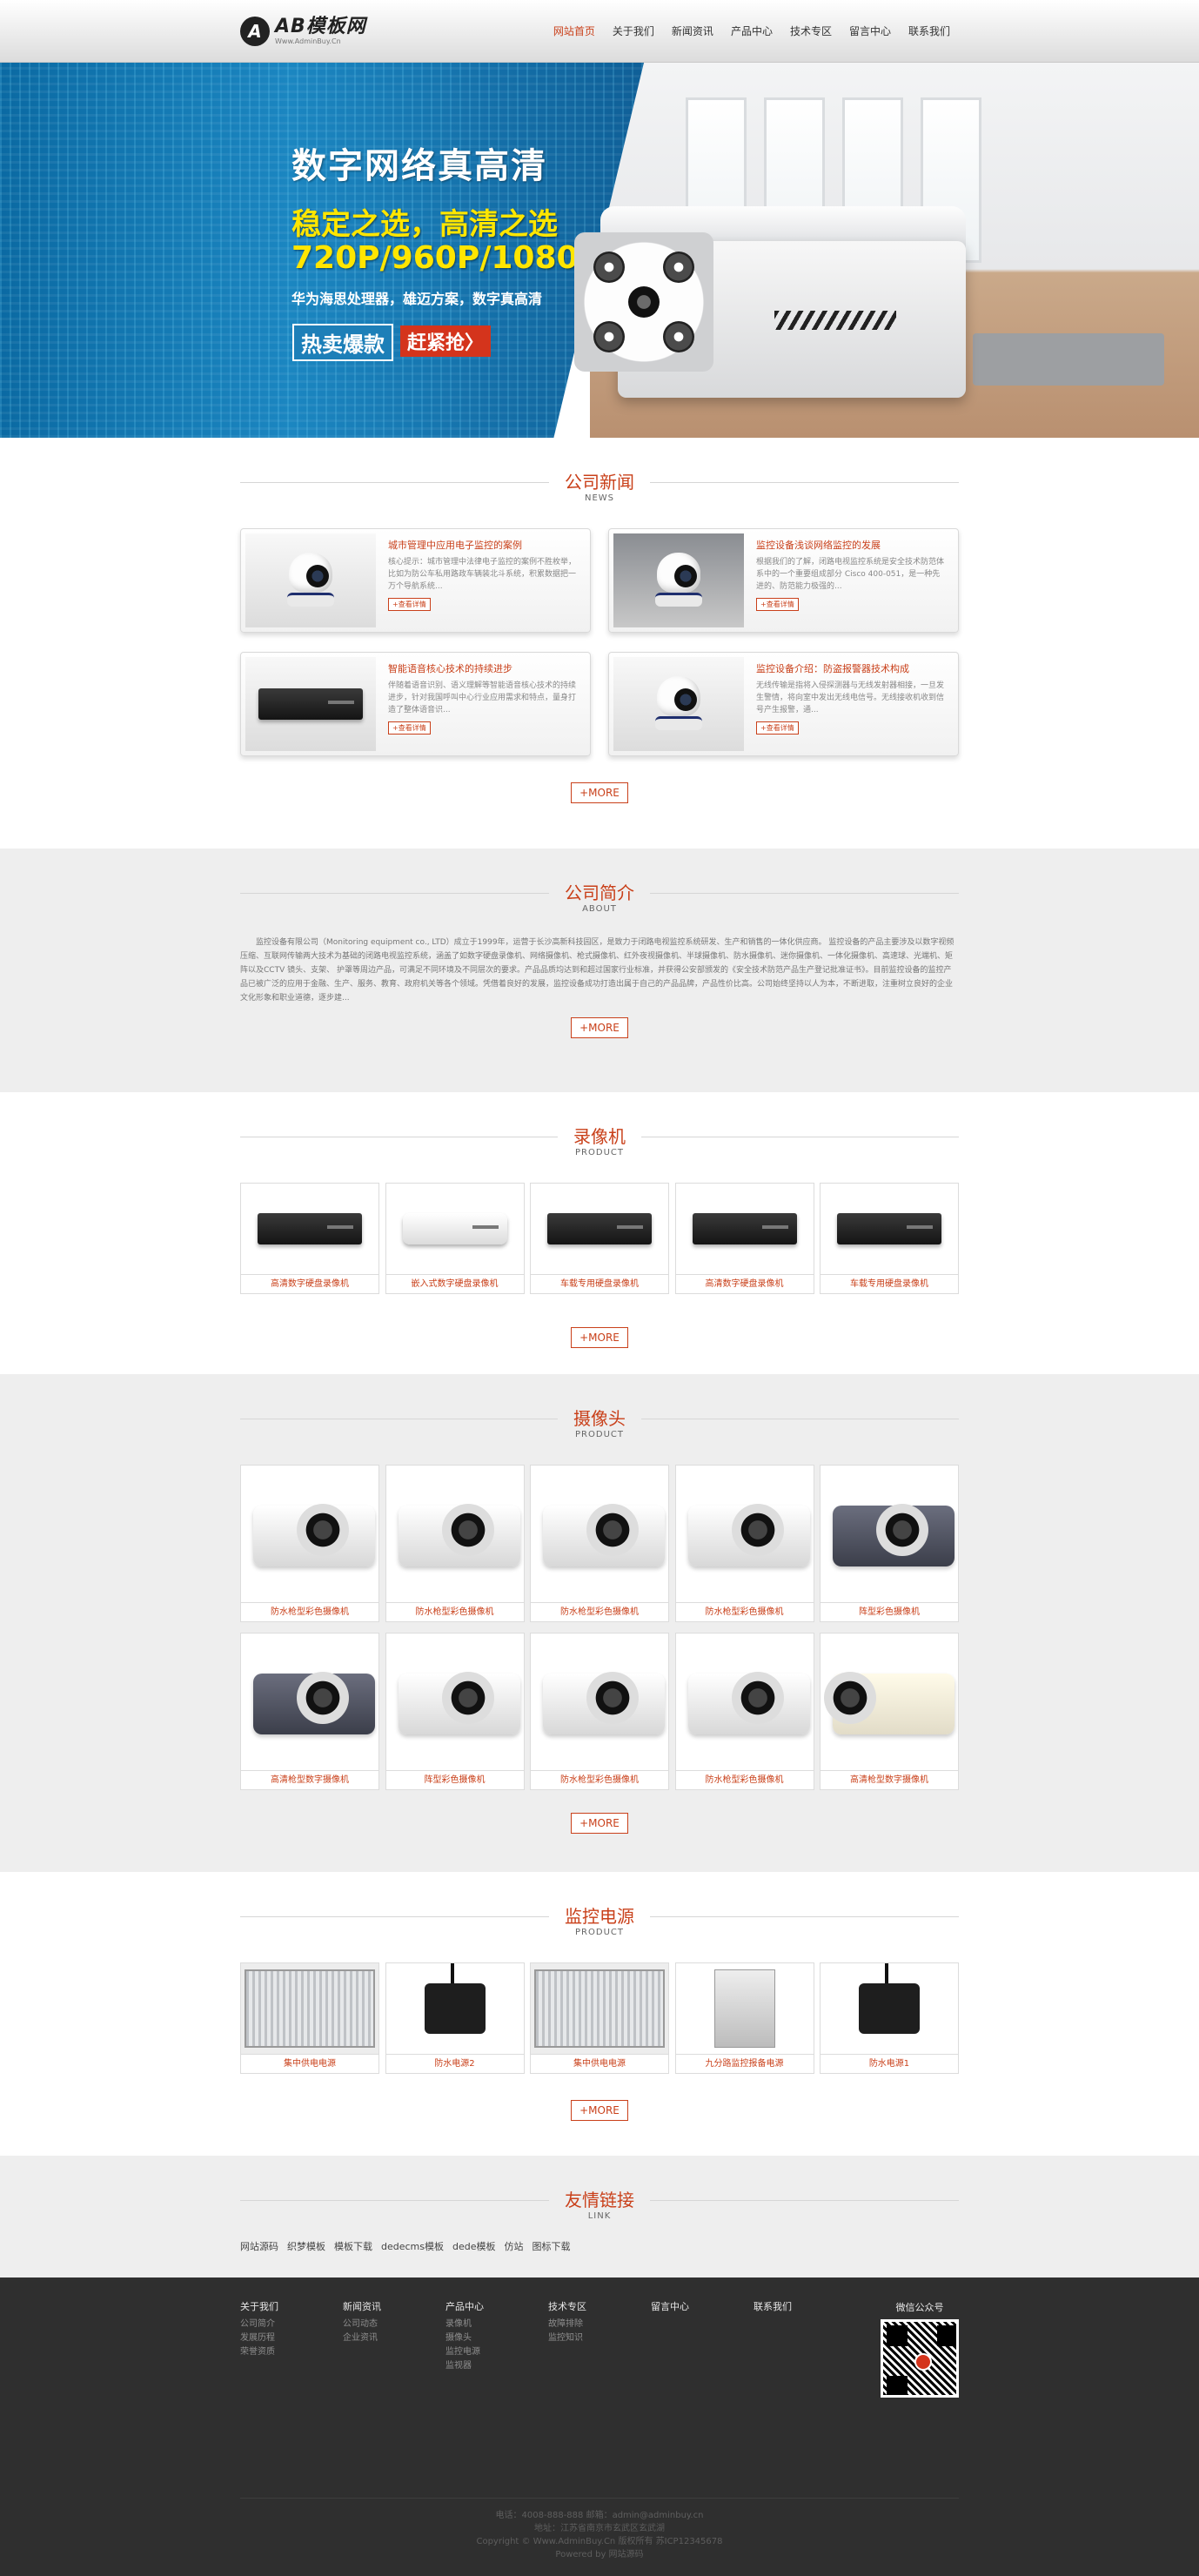 The width and height of the screenshot is (1199, 2576). I want to click on news-item-title: 监控设备介绍：防盗报警器技术构成, so click(850, 669).